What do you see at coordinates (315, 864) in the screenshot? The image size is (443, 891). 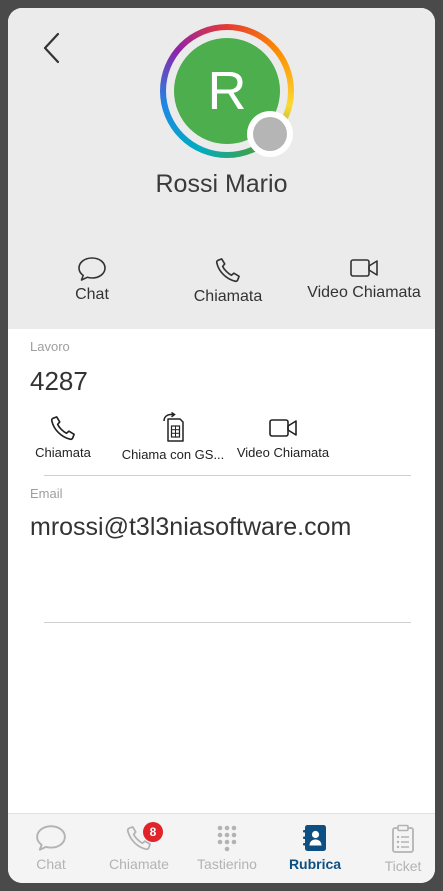 I see `tab-rubrica-label: Rubrica` at bounding box center [315, 864].